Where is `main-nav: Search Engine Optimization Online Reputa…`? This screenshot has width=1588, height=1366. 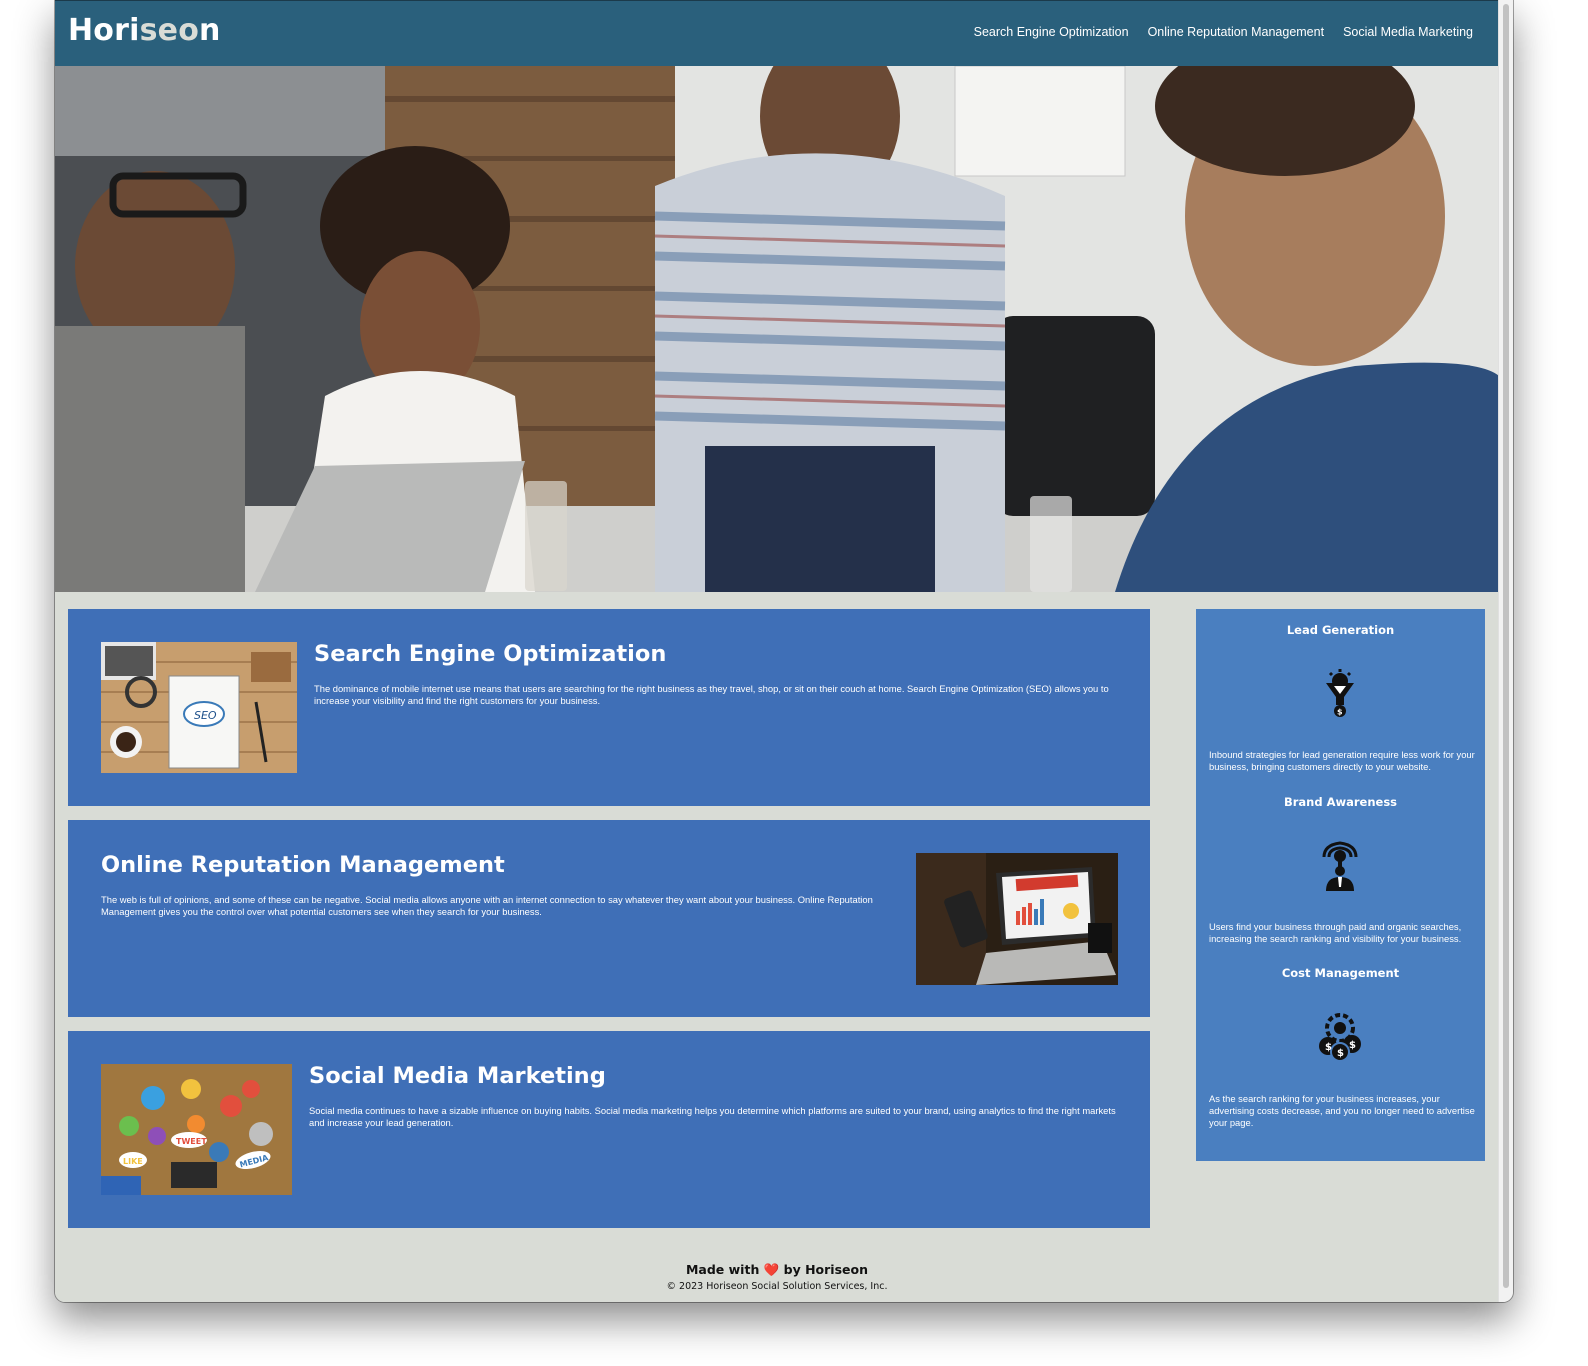 main-nav: Search Engine Optimization Online Reputa… is located at coordinates (1223, 32).